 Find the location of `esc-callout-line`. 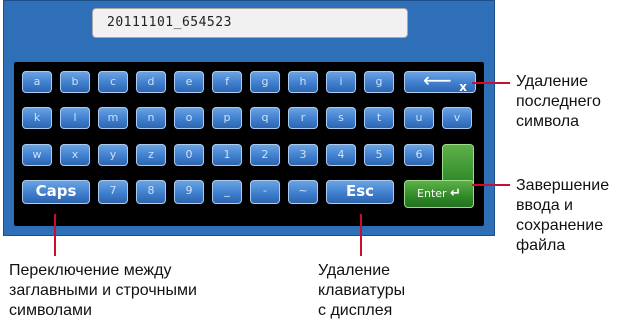

esc-callout-line is located at coordinates (361, 235).